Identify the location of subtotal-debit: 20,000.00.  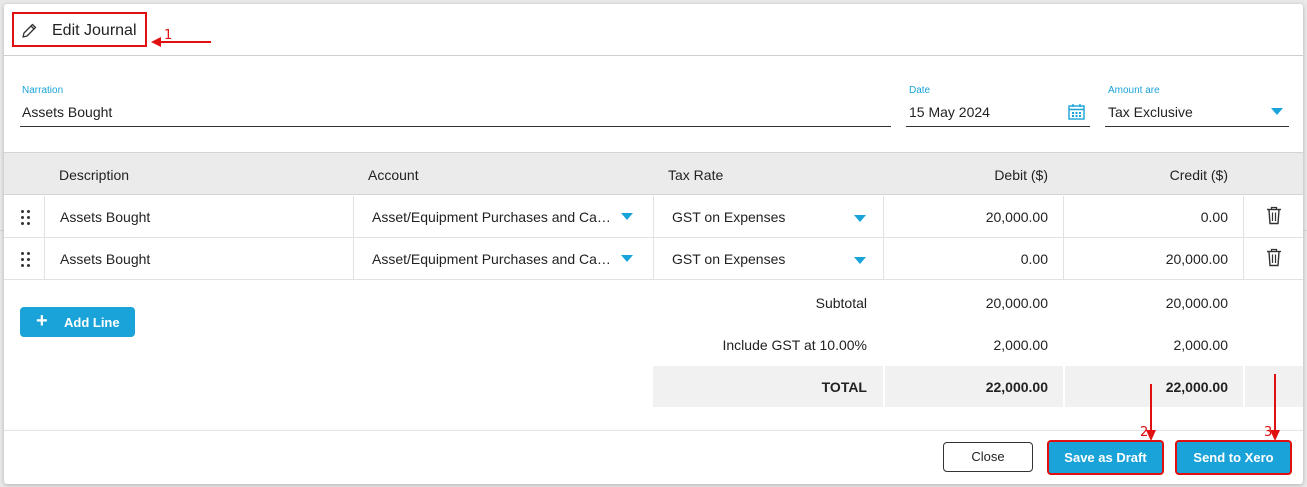
(1016, 303).